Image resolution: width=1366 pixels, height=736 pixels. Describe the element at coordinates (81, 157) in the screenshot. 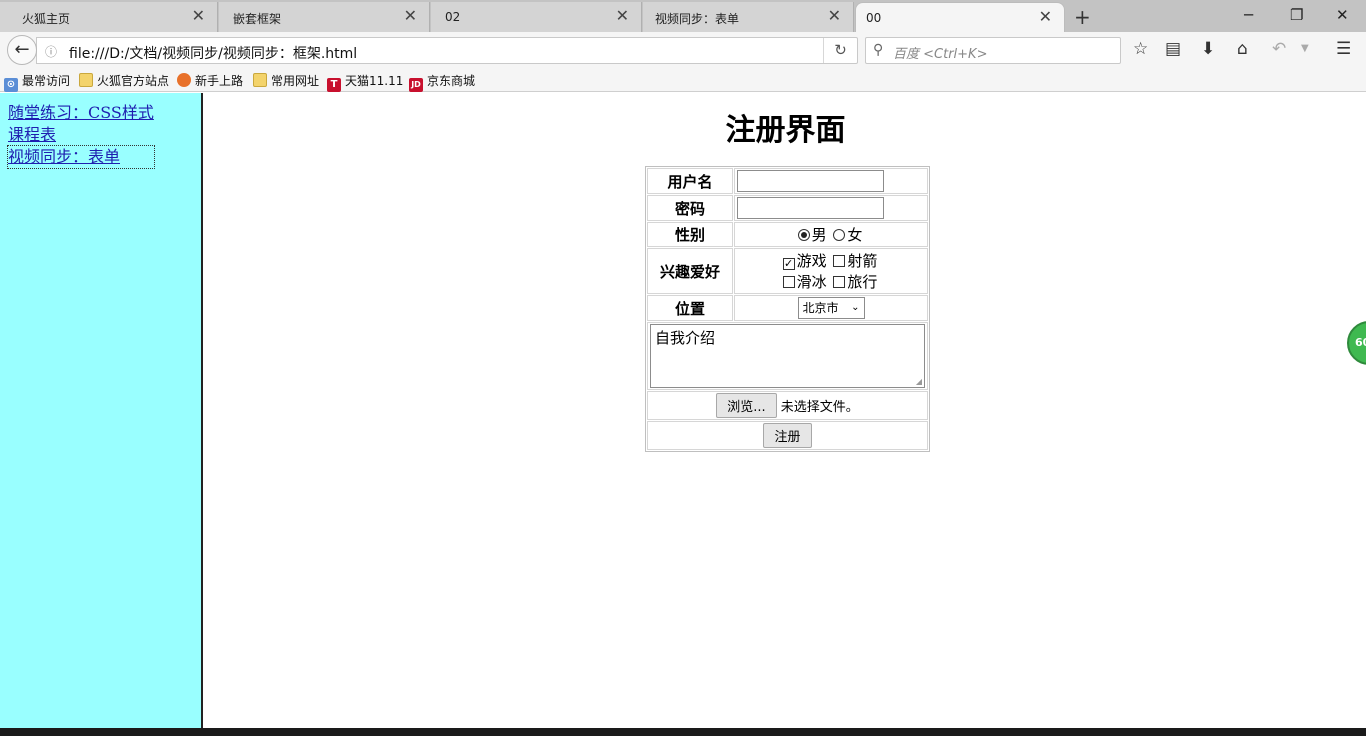

I see `link-video-form: 视频同步：表单` at that location.